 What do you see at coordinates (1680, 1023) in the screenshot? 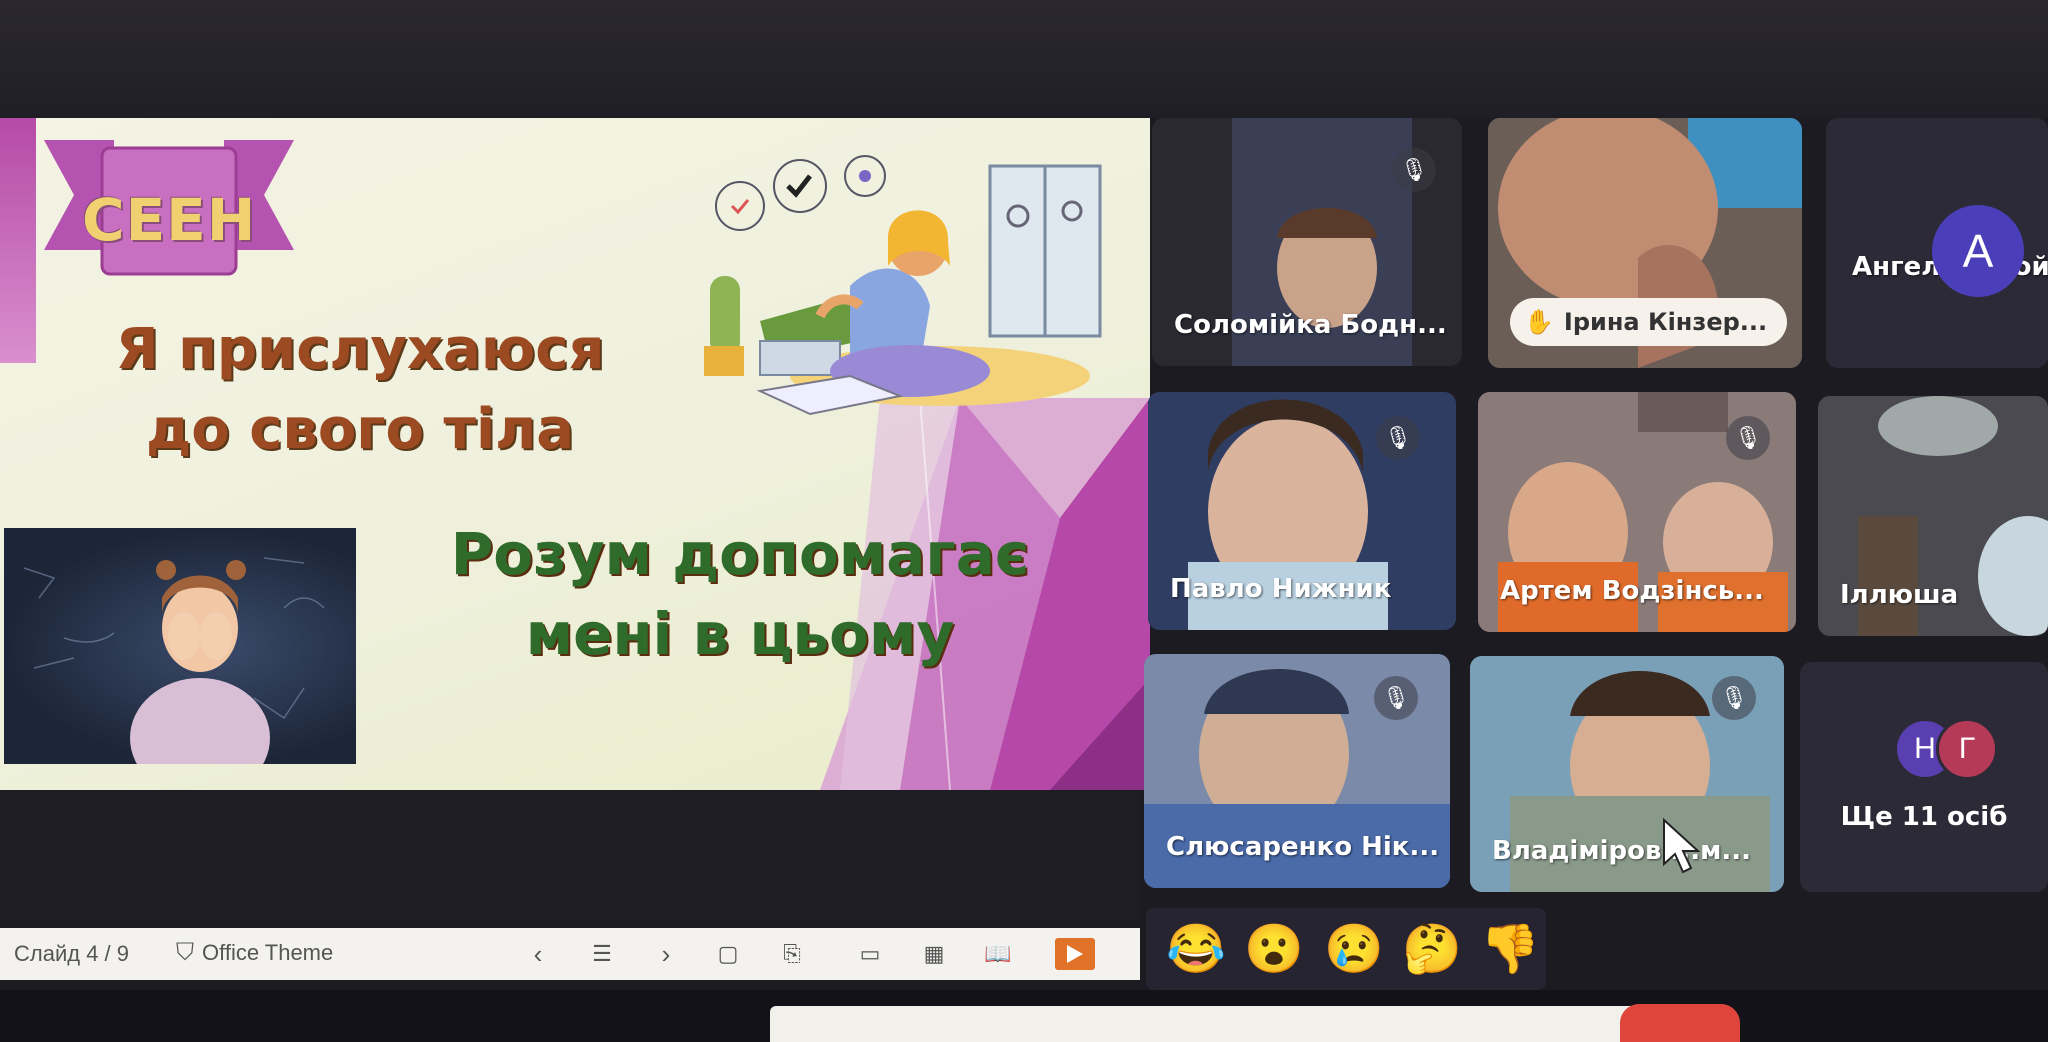
I see `leave-call-button` at bounding box center [1680, 1023].